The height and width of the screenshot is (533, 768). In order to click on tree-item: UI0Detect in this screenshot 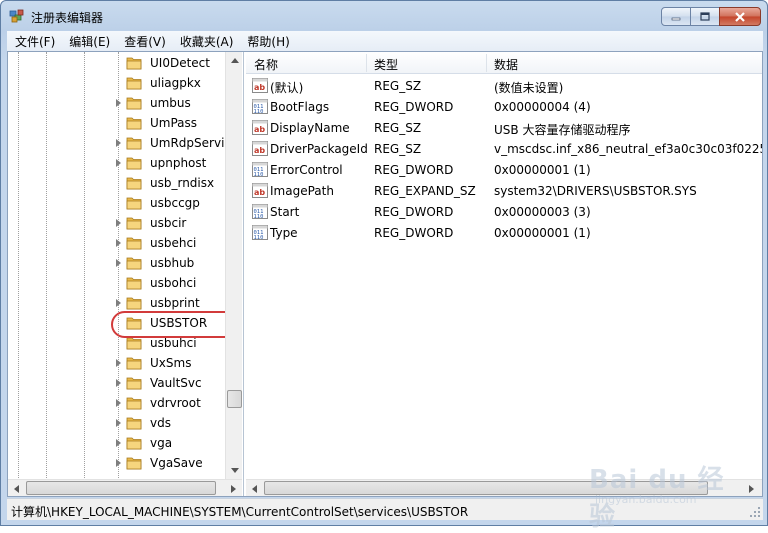, I will do `click(117, 63)`.